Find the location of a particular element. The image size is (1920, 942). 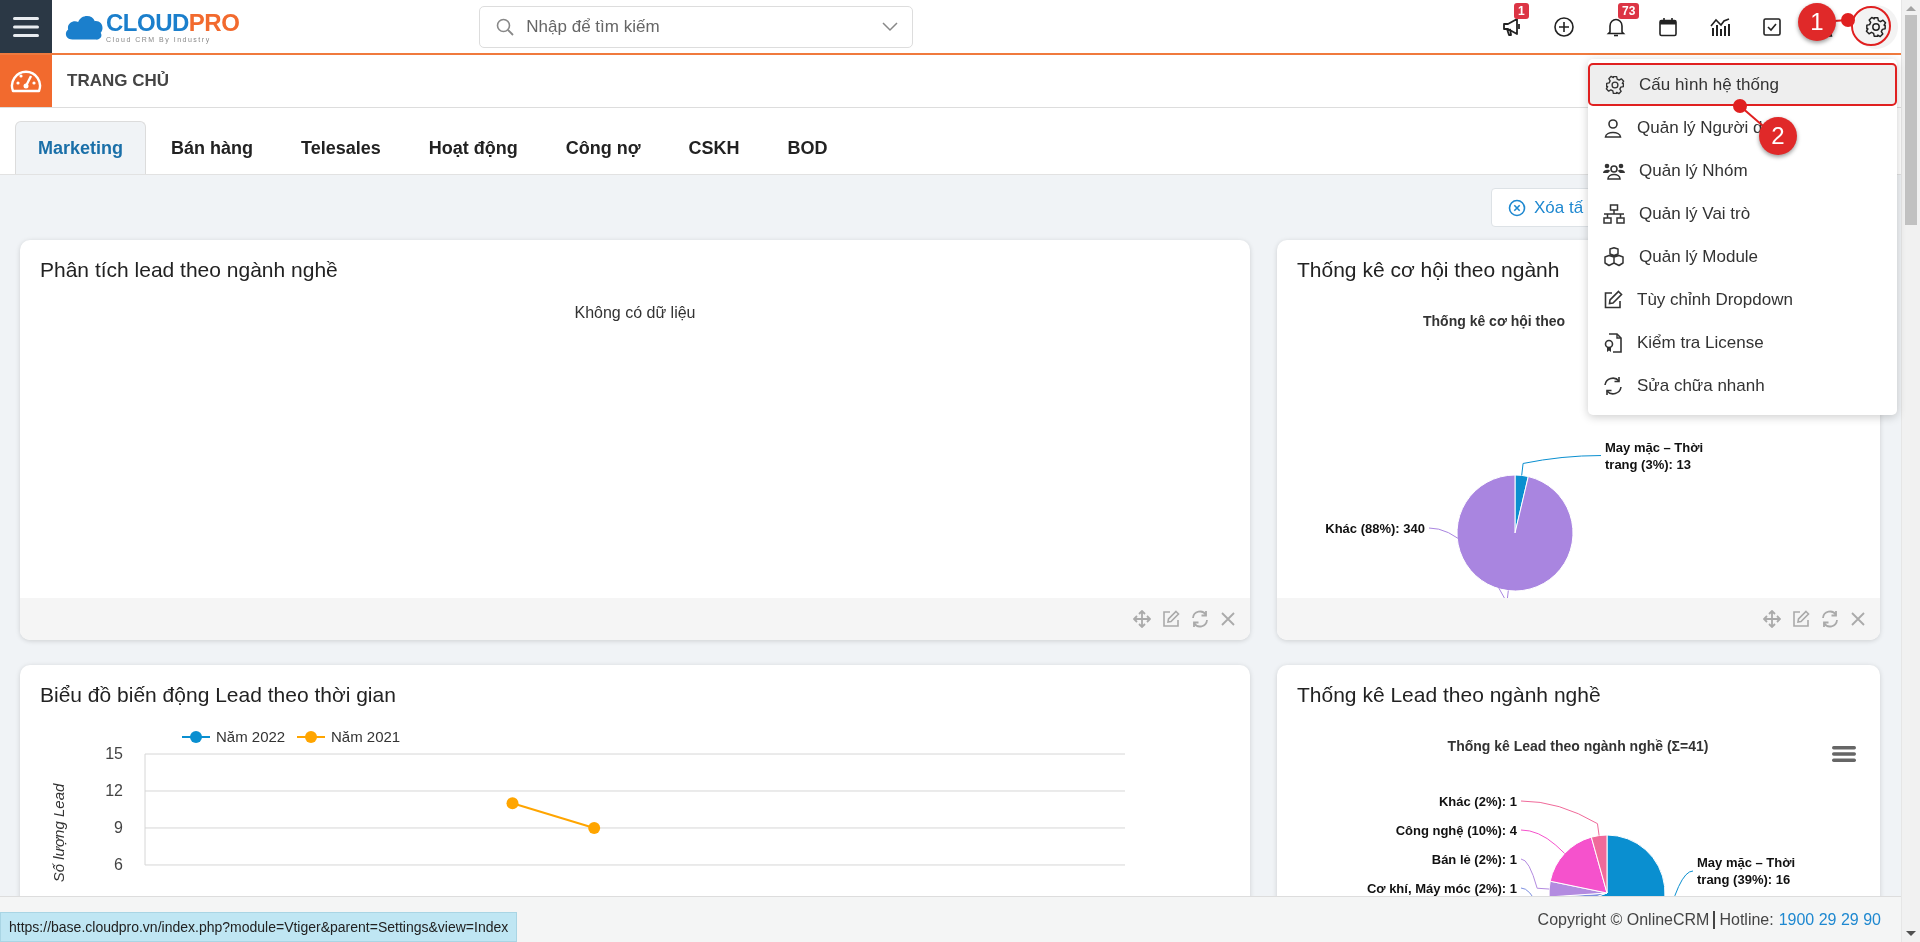

tab: Bán hàng is located at coordinates (212, 147).